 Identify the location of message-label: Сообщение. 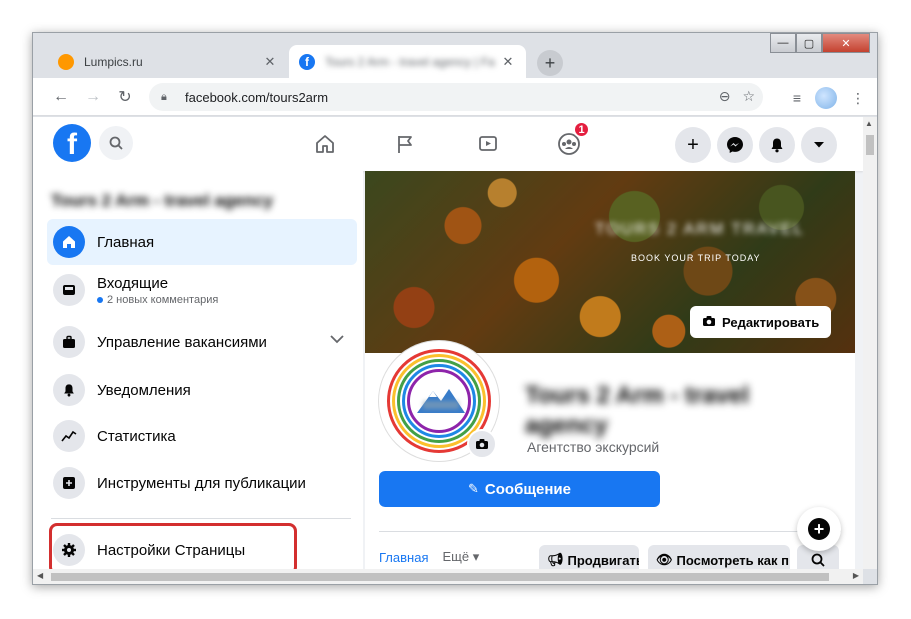
(527, 489).